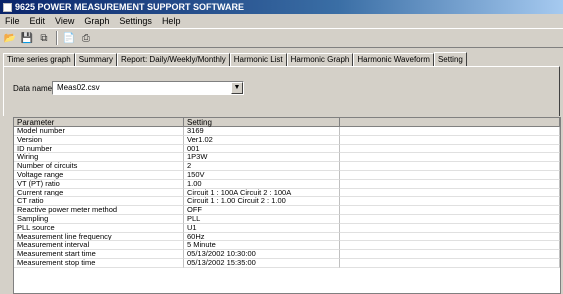 Image resolution: width=563 pixels, height=294 pixels. What do you see at coordinates (69, 38) in the screenshot?
I see `preview-icon: 📄` at bounding box center [69, 38].